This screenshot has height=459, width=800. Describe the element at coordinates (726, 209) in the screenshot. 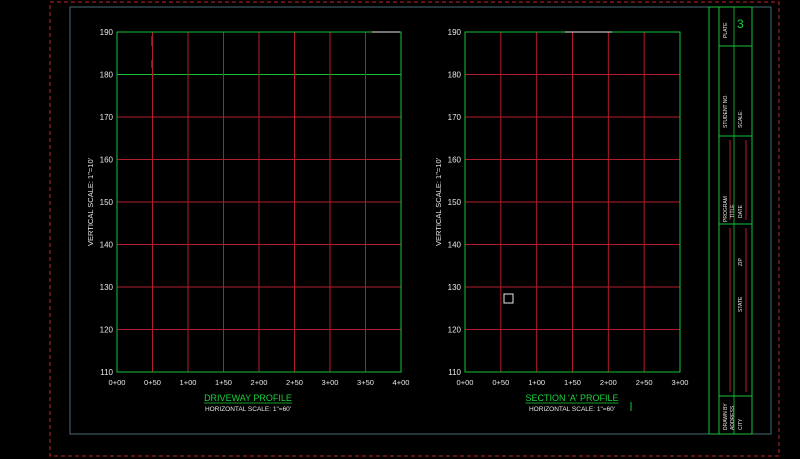

I see `program-label: PROGRAM` at that location.